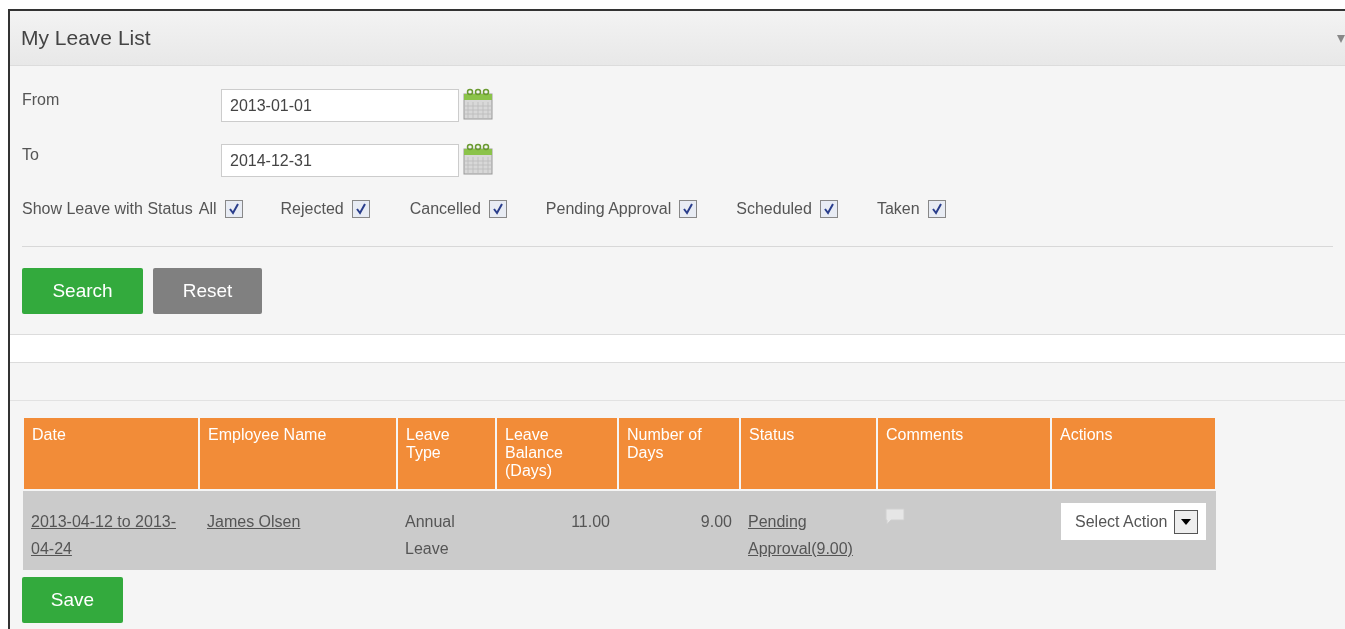 Image resolution: width=1345 pixels, height=629 pixels. Describe the element at coordinates (72, 600) in the screenshot. I see `save-button: Save` at that location.